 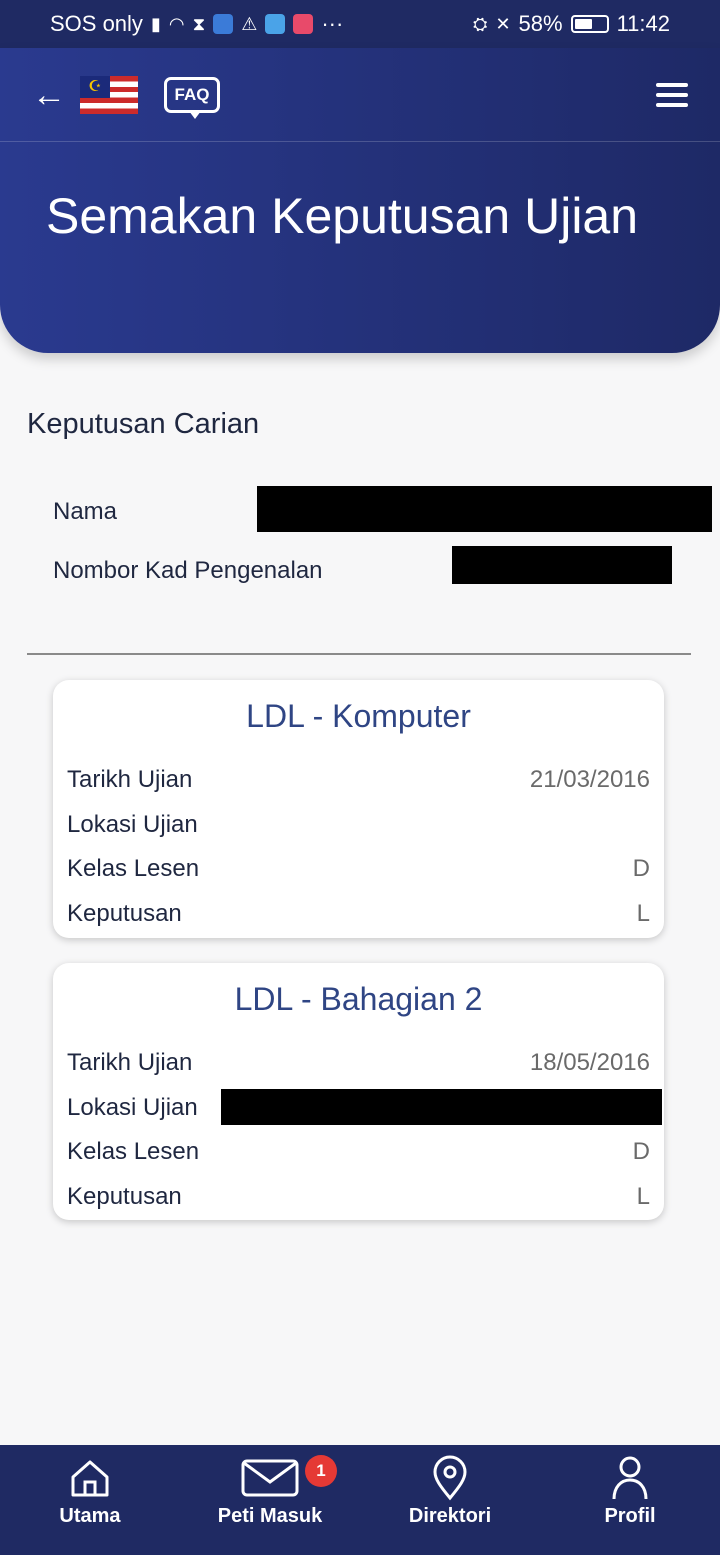 What do you see at coordinates (332, 23) in the screenshot?
I see `more-notifications-icon: ···` at bounding box center [332, 23].